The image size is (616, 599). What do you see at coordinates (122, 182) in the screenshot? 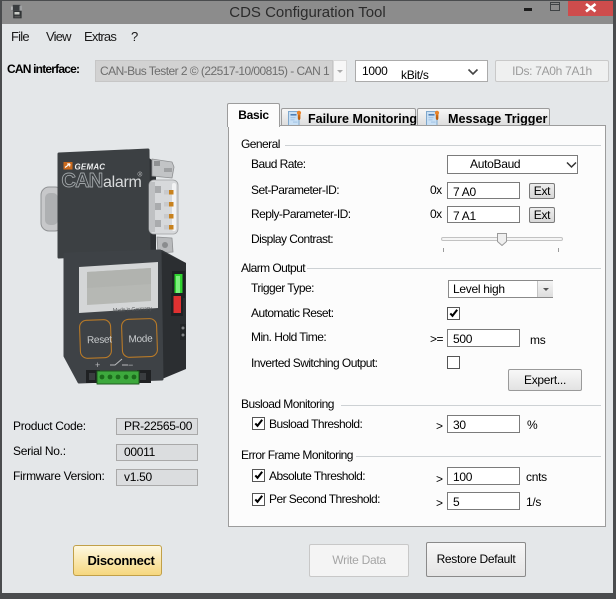
I see `svg-text: alarm` at bounding box center [122, 182].